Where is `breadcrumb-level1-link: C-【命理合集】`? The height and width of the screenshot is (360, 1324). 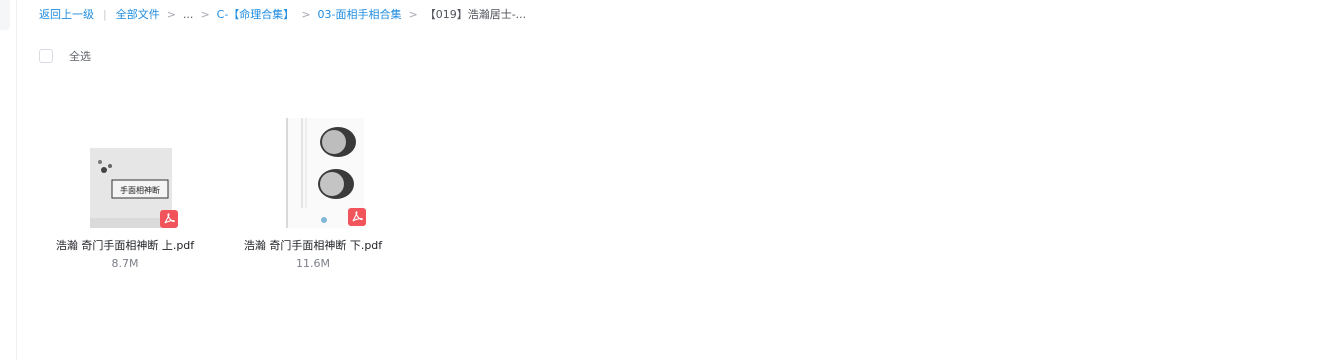
breadcrumb-level1-link: C-【命理合集】 is located at coordinates (256, 15).